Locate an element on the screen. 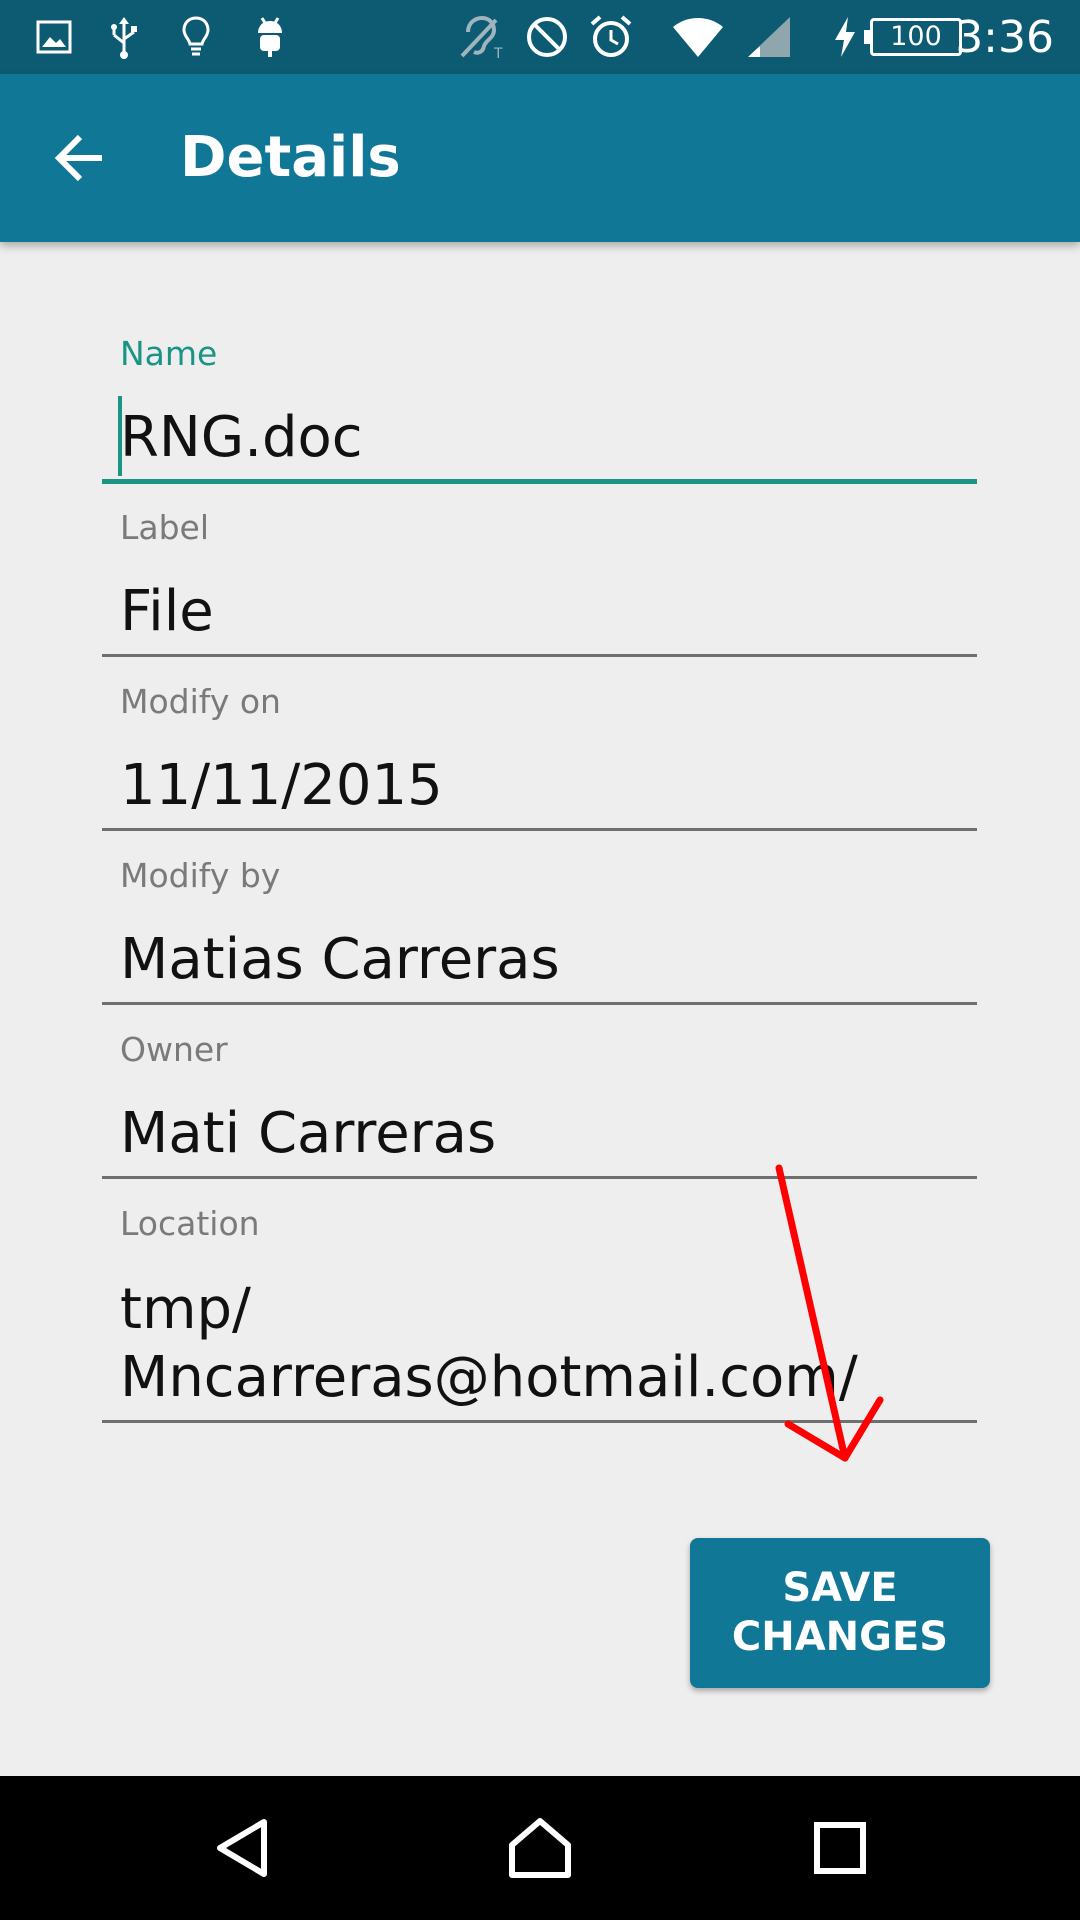 Image resolution: width=1080 pixels, height=1920 pixels. save-changes-button: SAVE CHANGES is located at coordinates (840, 1613).